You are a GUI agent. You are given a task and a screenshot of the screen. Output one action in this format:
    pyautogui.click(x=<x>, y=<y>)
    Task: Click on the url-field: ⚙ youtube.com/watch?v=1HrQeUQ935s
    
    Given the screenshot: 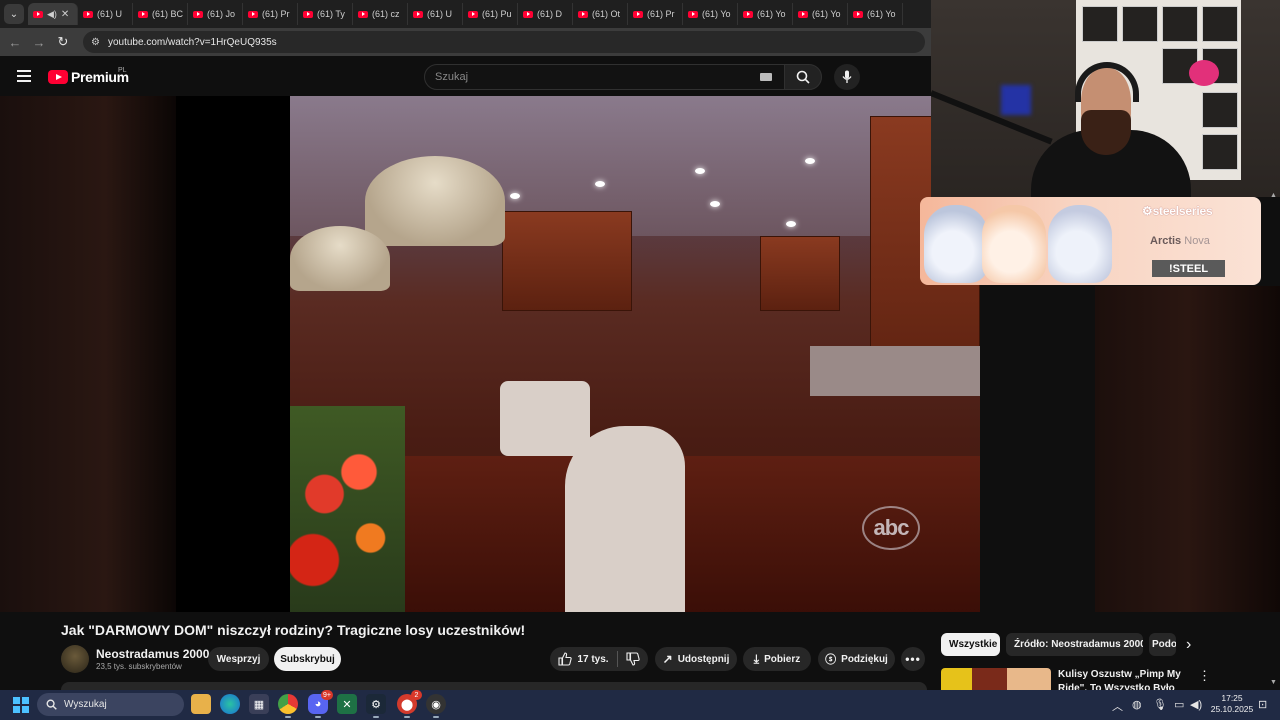 What is the action you would take?
    pyautogui.click(x=504, y=42)
    